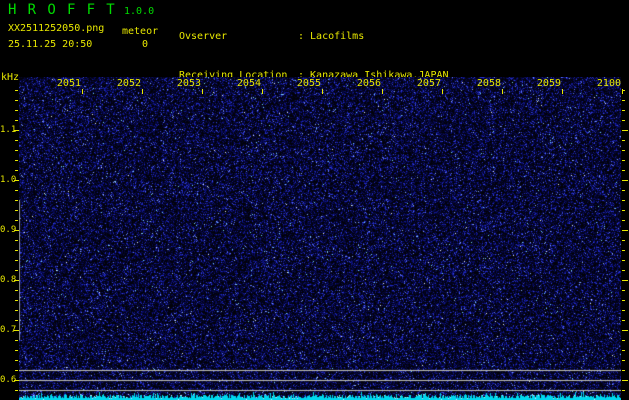 This screenshot has width=629, height=400. I want to click on x-axis-tick-label: 2058, so click(488, 83).